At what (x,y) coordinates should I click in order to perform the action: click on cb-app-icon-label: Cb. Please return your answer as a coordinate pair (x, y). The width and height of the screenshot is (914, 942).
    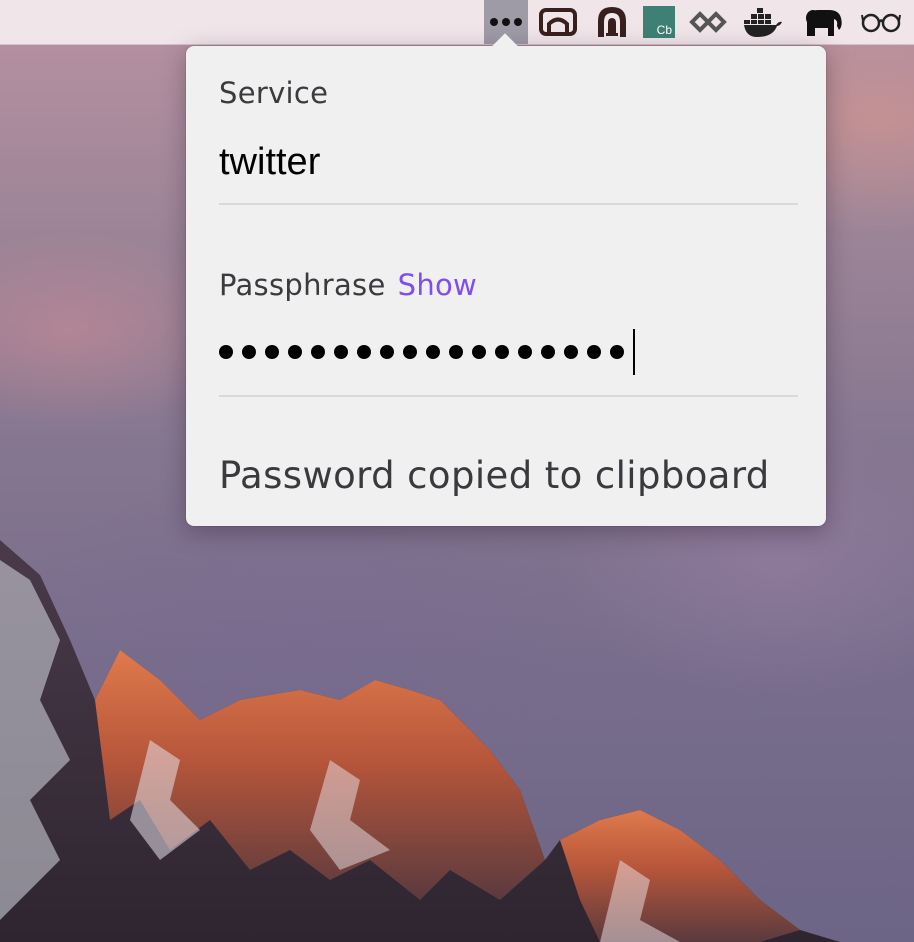
    Looking at the image, I should click on (665, 30).